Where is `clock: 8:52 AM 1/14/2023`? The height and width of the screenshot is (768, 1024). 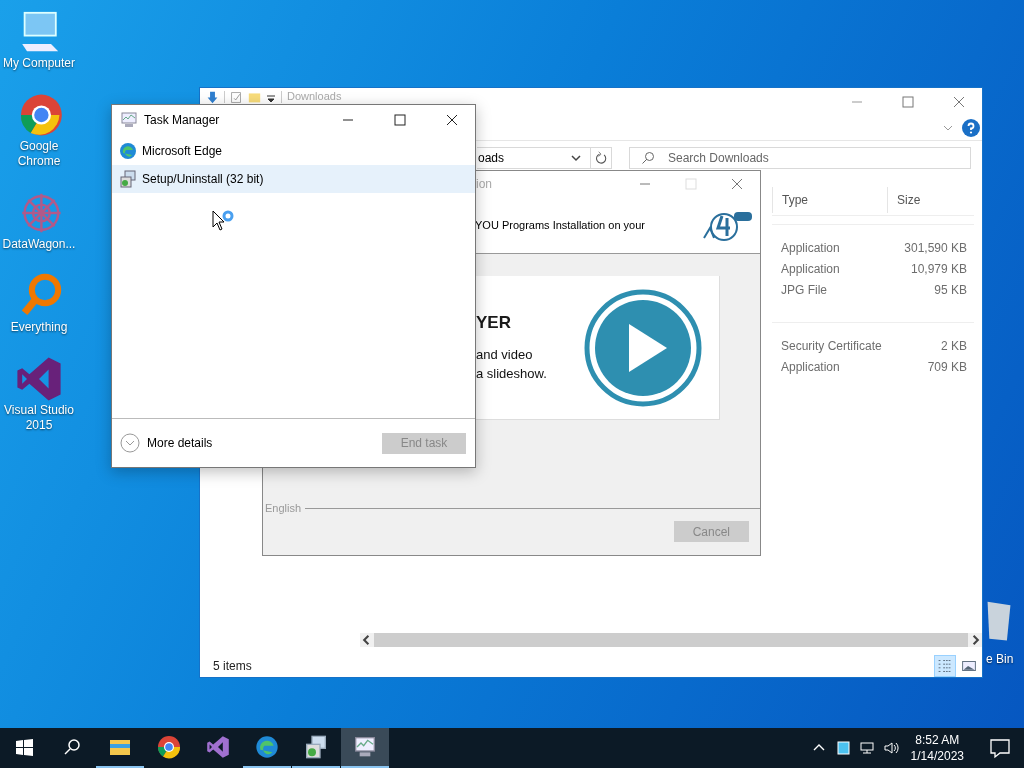
clock: 8:52 AM 1/14/2023 is located at coordinates (937, 748).